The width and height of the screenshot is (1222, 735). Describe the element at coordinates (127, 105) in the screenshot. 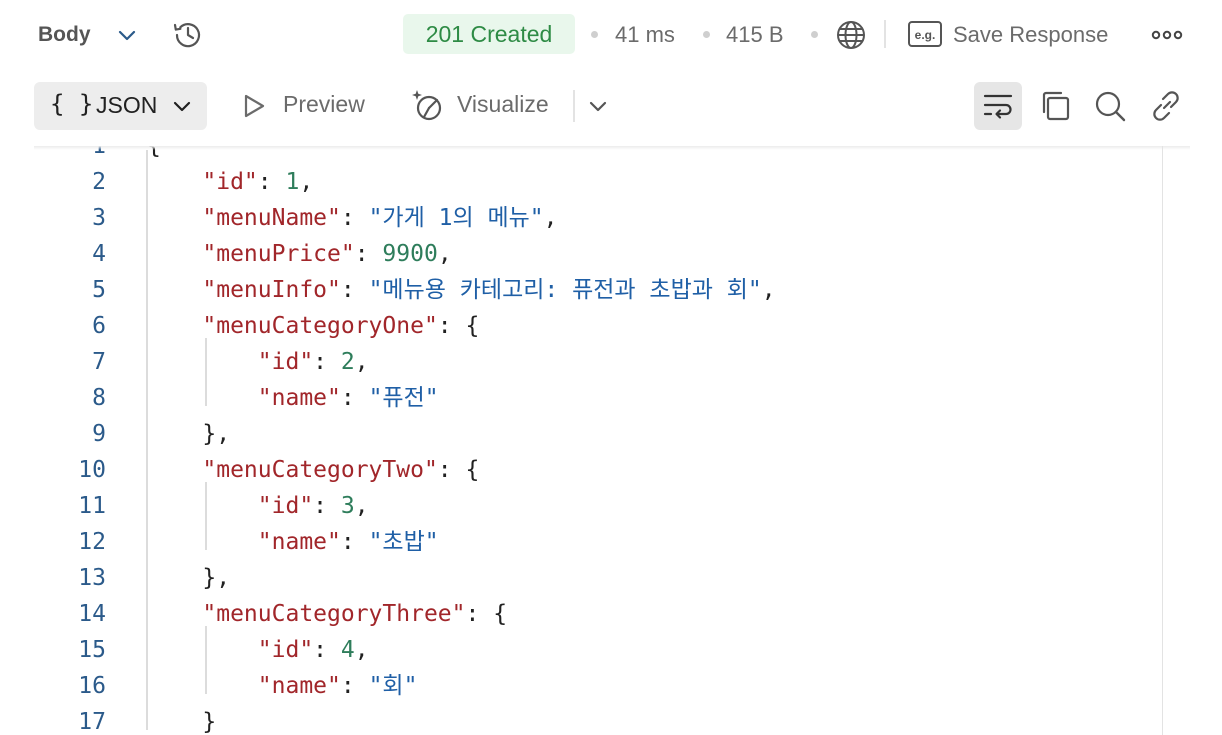

I see `format-label: JSON` at that location.